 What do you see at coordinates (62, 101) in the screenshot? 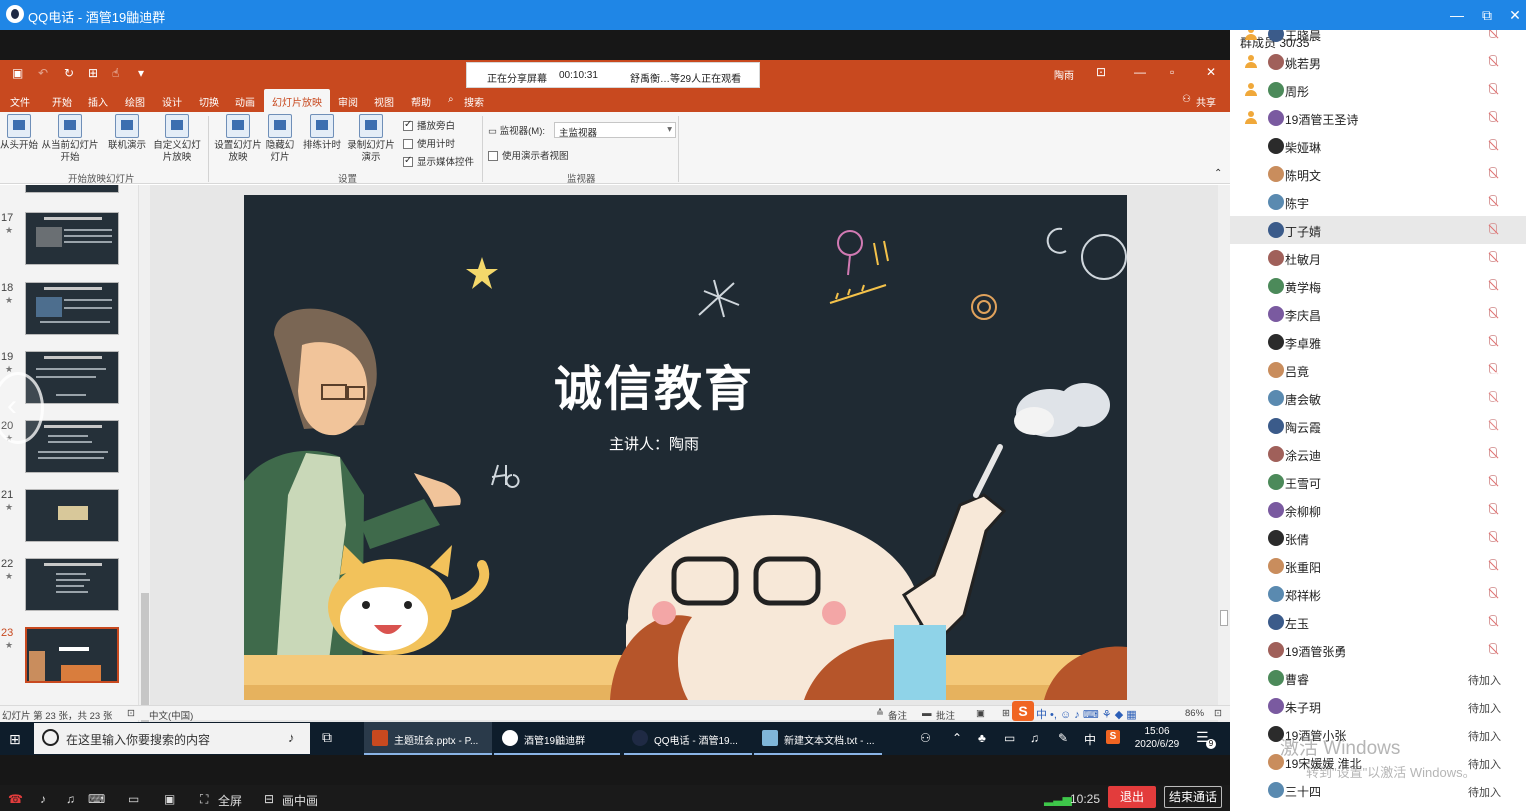
I see `tab-home: 开始` at bounding box center [62, 101].